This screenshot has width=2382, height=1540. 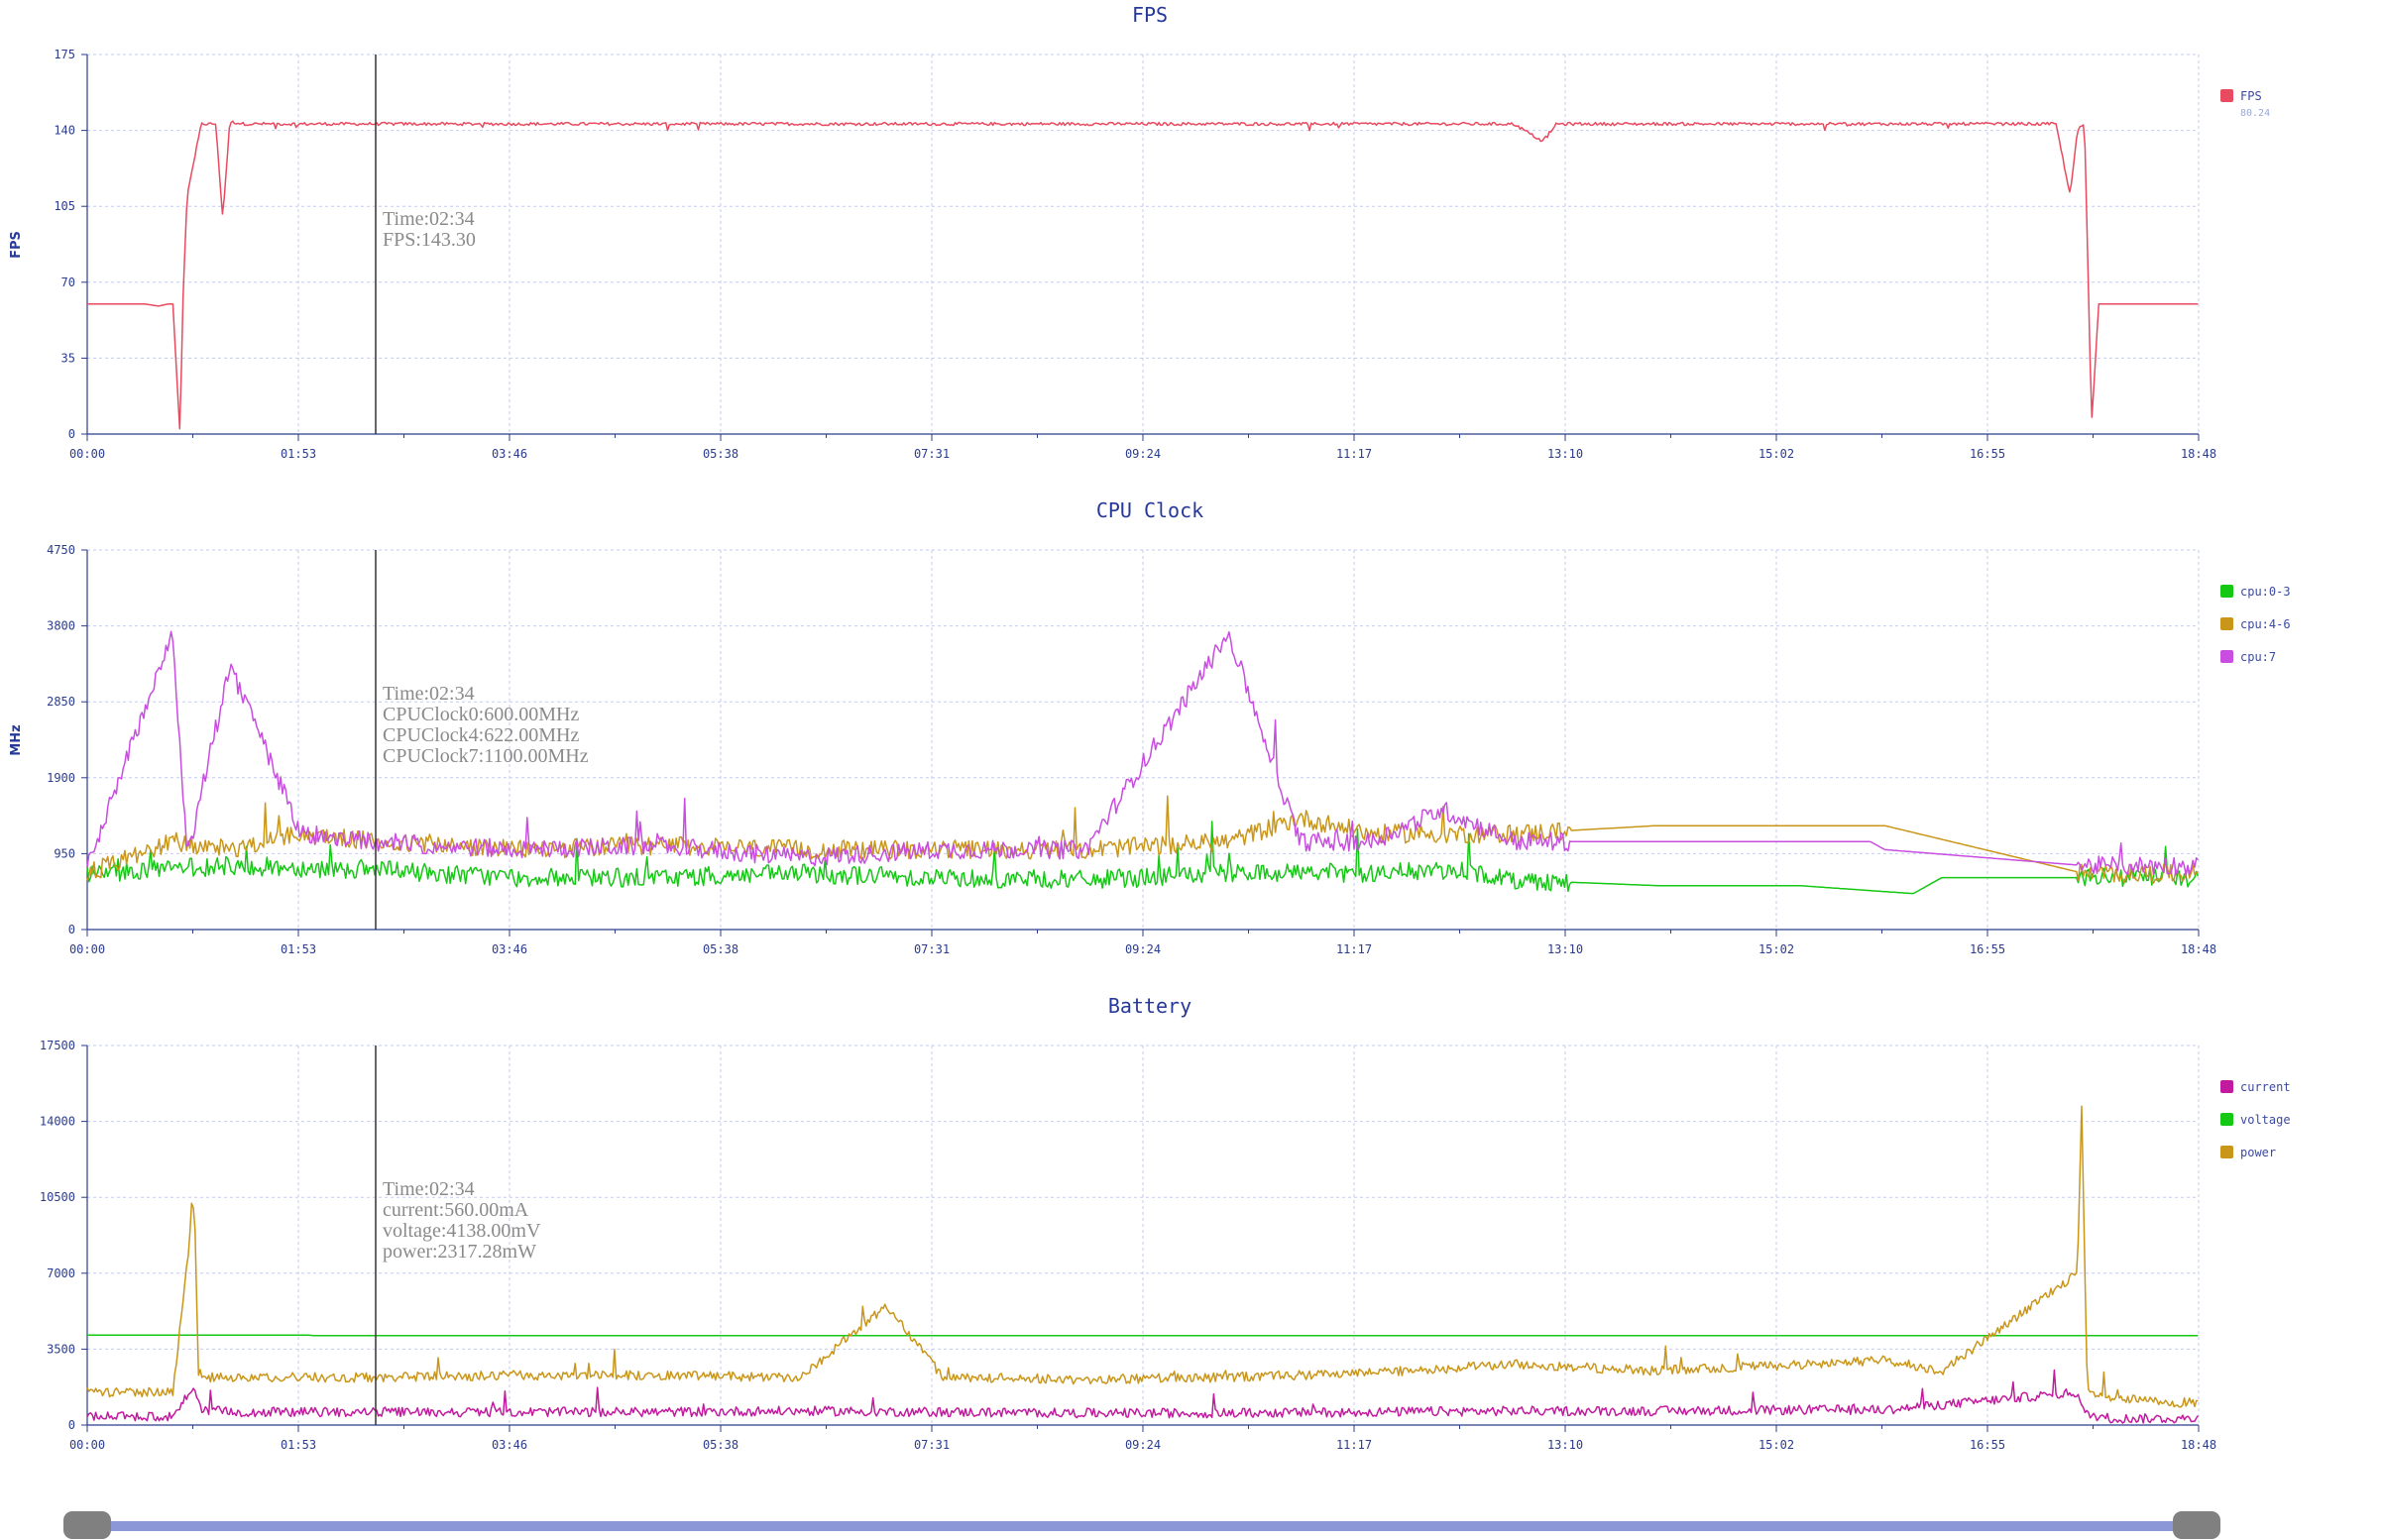 I want to click on series-line-voltage, so click(x=1143, y=1335).